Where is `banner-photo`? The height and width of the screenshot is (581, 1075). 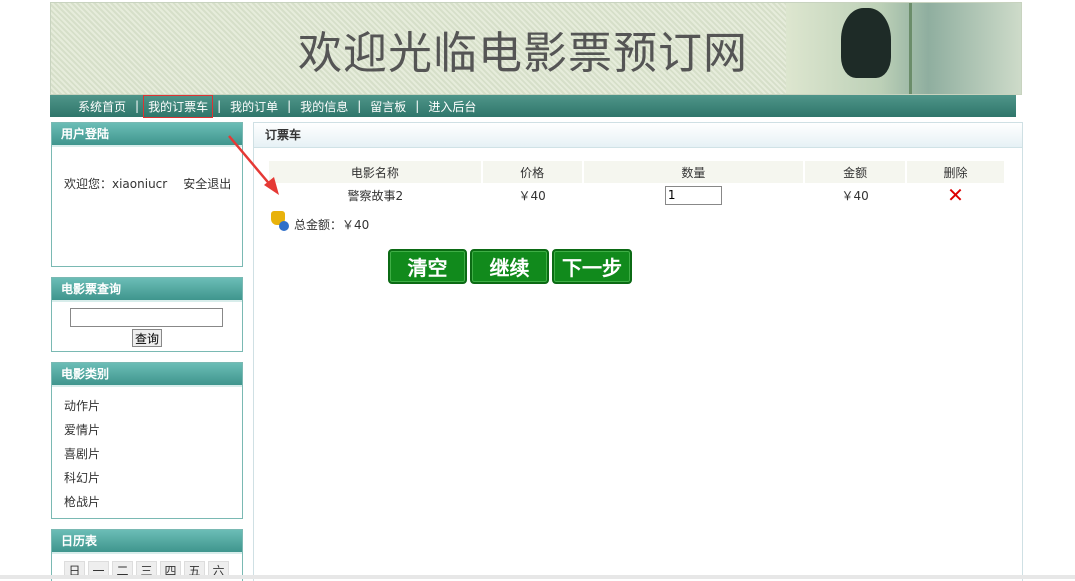 banner-photo is located at coordinates (903, 48).